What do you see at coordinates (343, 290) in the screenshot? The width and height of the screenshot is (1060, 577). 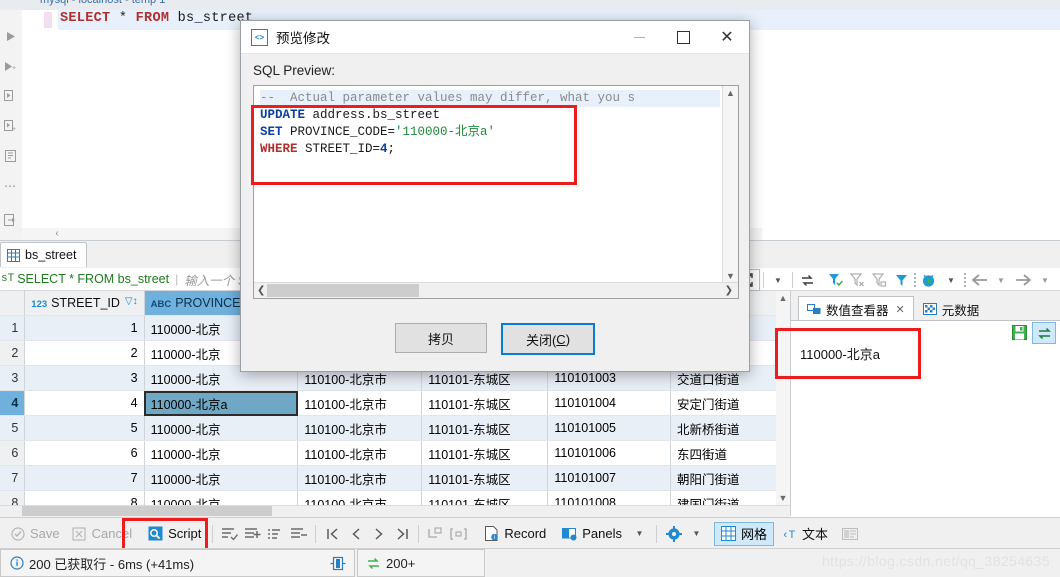 I see `sql-hscroll-thumb` at bounding box center [343, 290].